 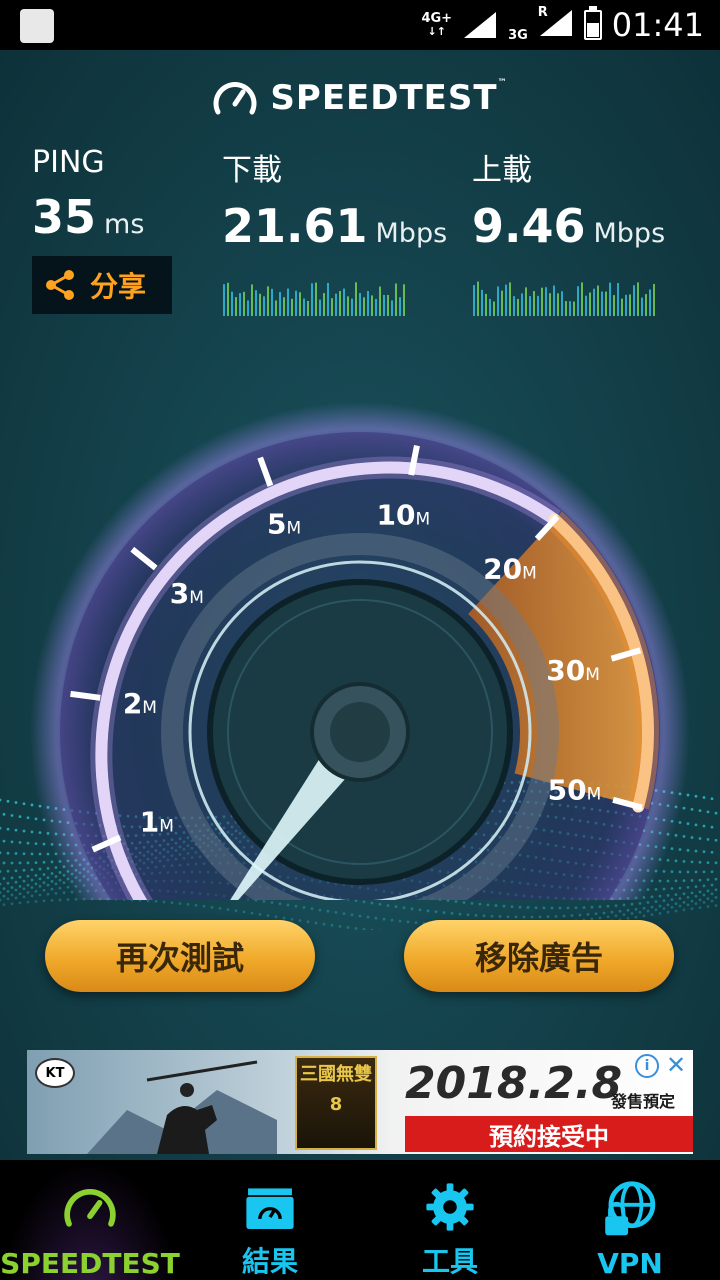 What do you see at coordinates (630, 1220) in the screenshot?
I see `tab-vpn: VPN` at bounding box center [630, 1220].